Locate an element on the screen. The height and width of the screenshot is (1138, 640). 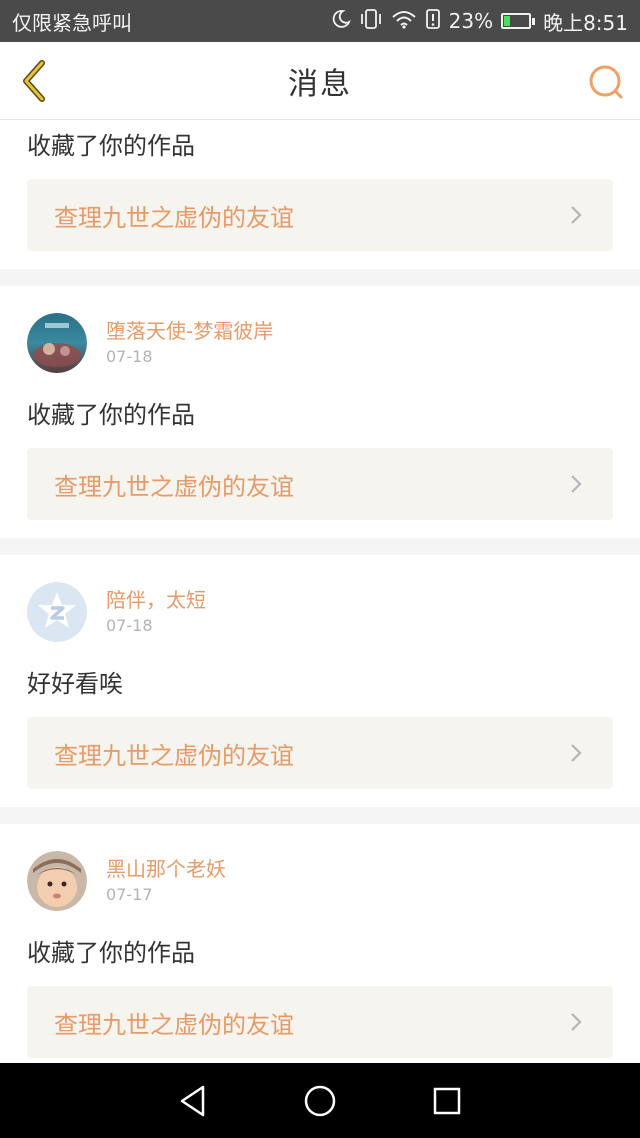
back-button is located at coordinates (34, 81).